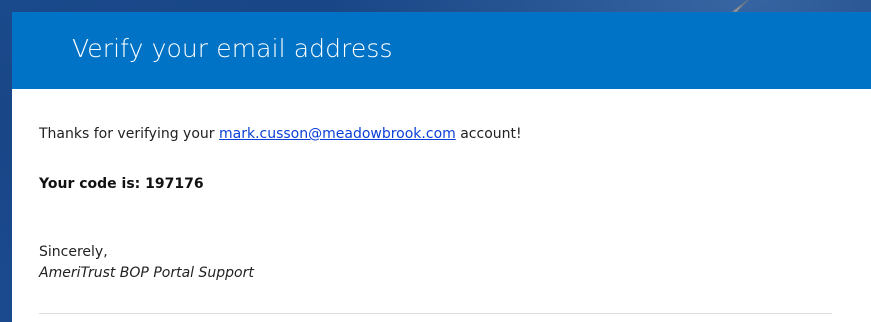  Describe the element at coordinates (337, 134) in the screenshot. I see `email-address-link: mark.cusson@meadowbrook.com` at that location.